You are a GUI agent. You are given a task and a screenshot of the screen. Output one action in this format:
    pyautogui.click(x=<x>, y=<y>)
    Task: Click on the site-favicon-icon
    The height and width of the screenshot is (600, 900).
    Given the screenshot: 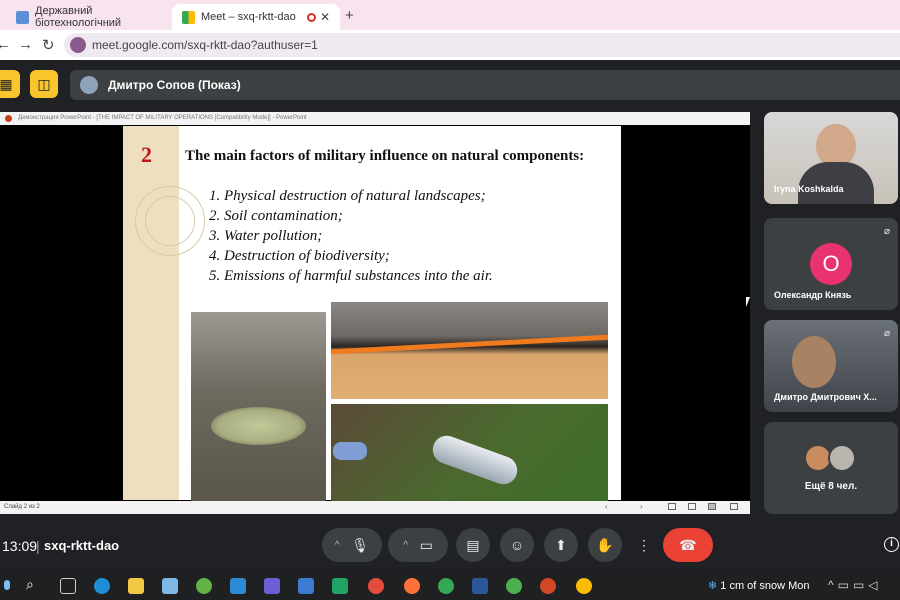 What is the action you would take?
    pyautogui.click(x=22, y=17)
    